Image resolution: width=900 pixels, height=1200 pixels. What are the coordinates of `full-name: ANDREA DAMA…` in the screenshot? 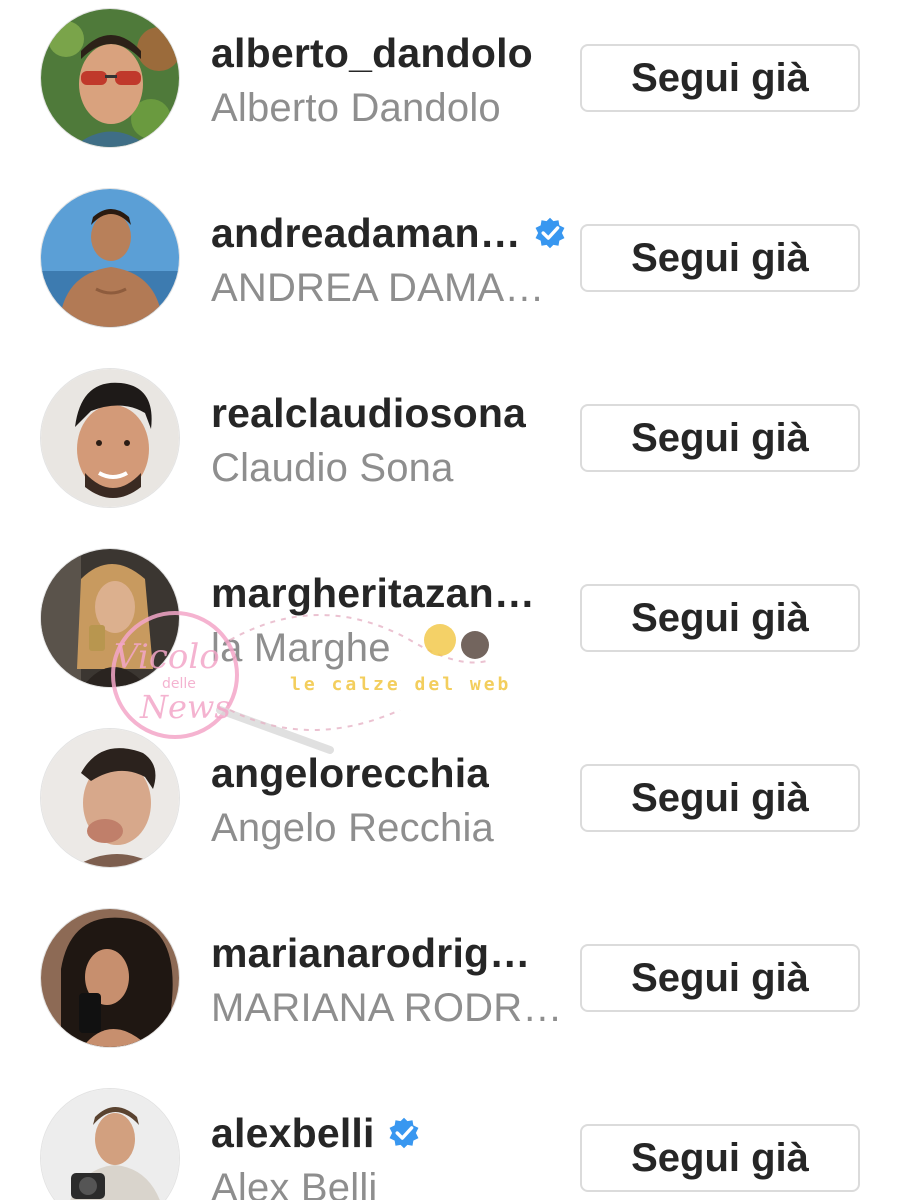 It's located at (378, 288).